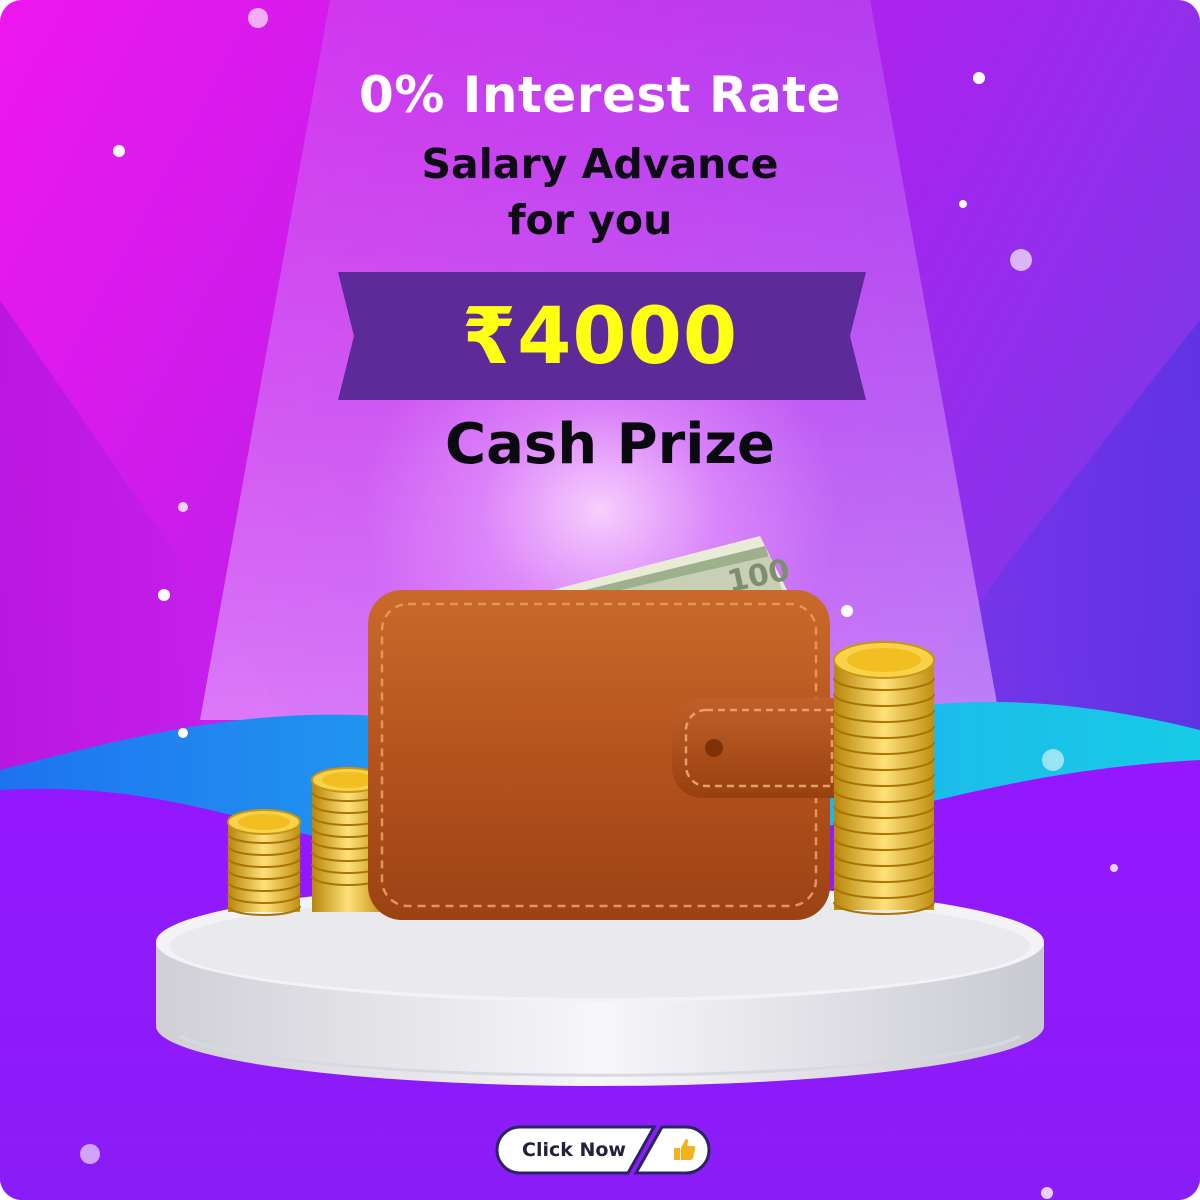 The width and height of the screenshot is (1200, 1200). I want to click on click-now-label: Click Now, so click(574, 1150).